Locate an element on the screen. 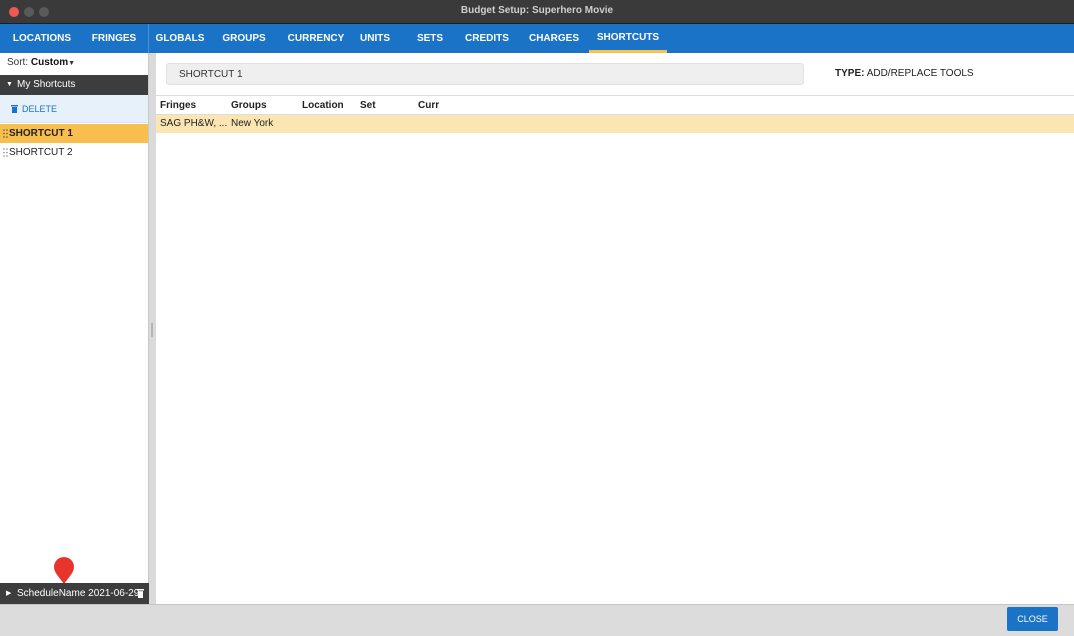 The image size is (1074, 636). type-value: ADD/REPLACE TOOLS is located at coordinates (920, 73).